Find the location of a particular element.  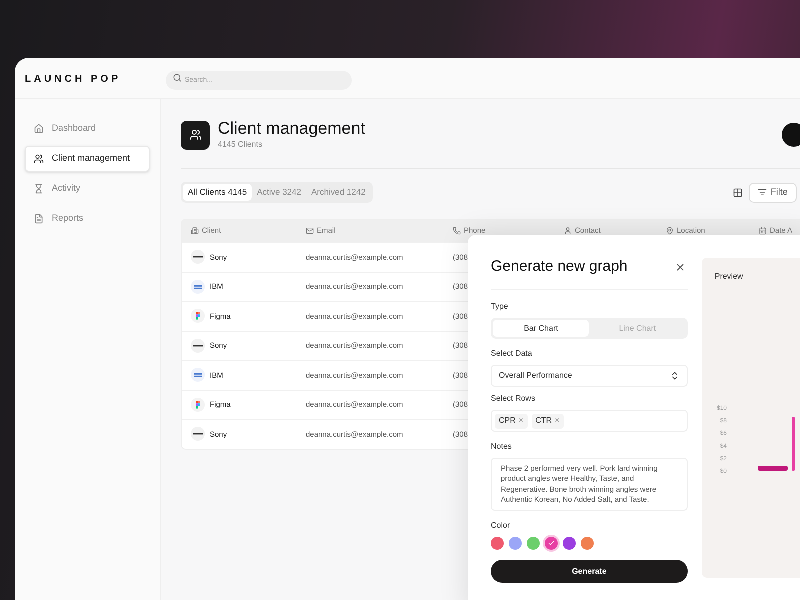

row-tag: CTR × is located at coordinates (548, 421).